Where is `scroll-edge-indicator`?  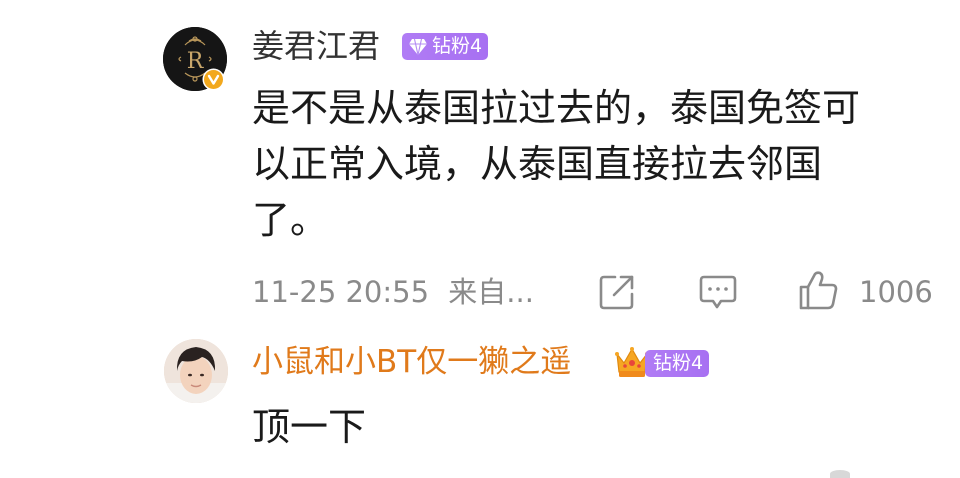 scroll-edge-indicator is located at coordinates (840, 474).